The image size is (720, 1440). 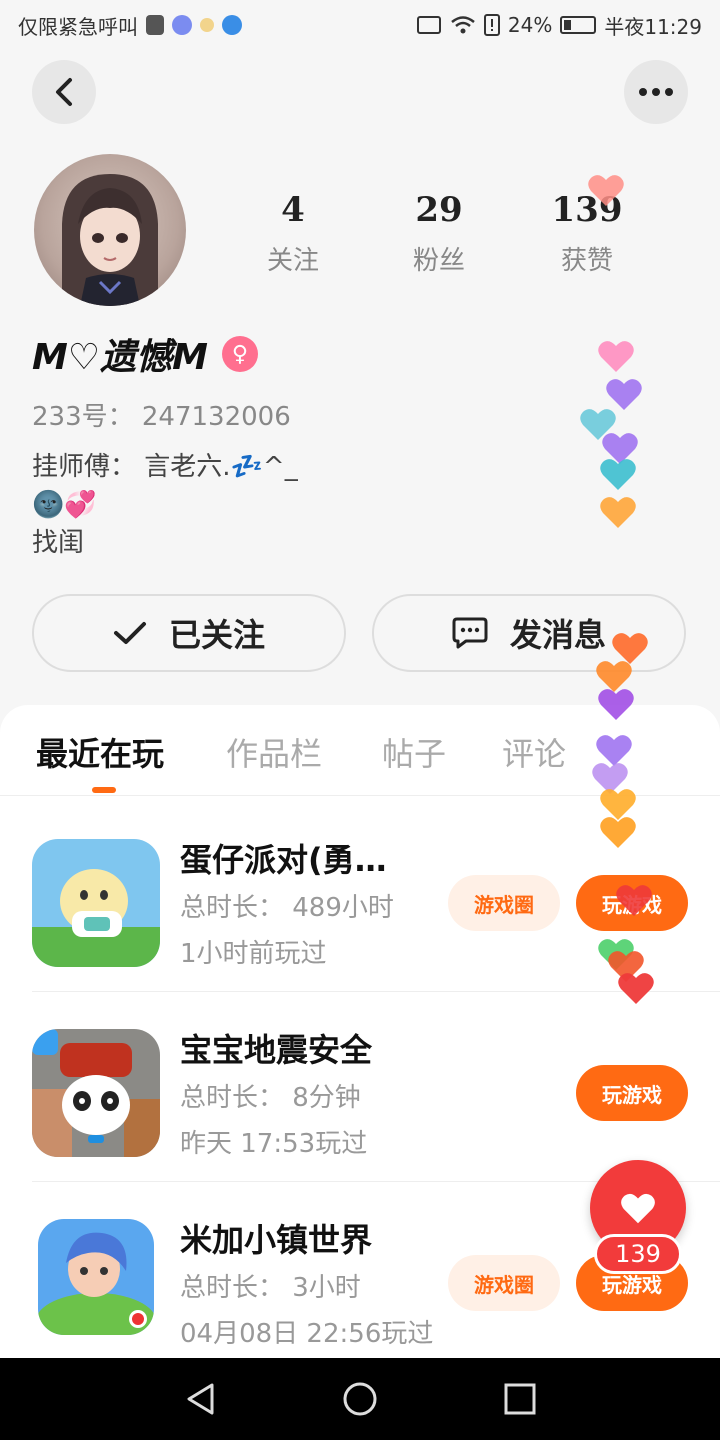 I want to click on game-name: 米加小镇世界, so click(x=276, y=1240).